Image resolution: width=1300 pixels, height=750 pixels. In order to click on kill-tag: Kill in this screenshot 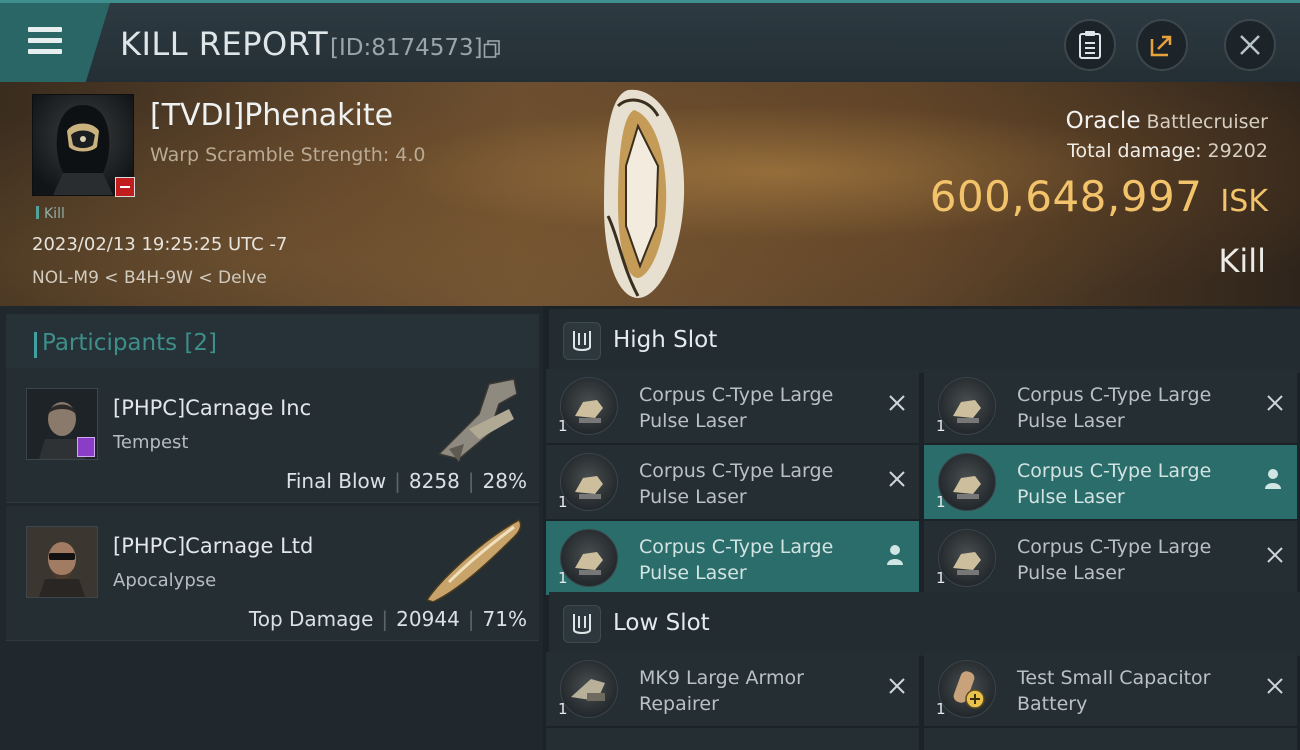, I will do `click(50, 214)`.